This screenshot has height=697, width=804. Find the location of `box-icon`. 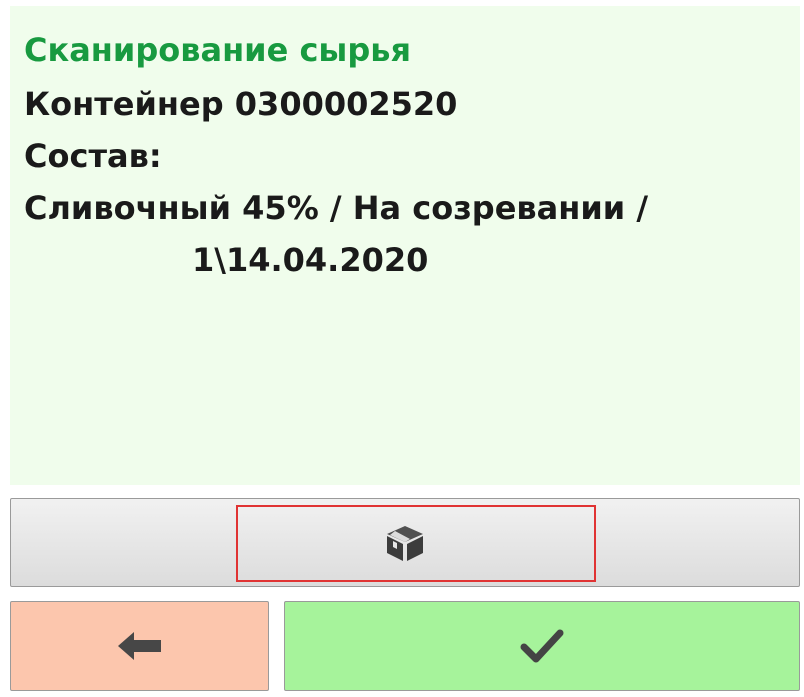

box-icon is located at coordinates (405, 543).